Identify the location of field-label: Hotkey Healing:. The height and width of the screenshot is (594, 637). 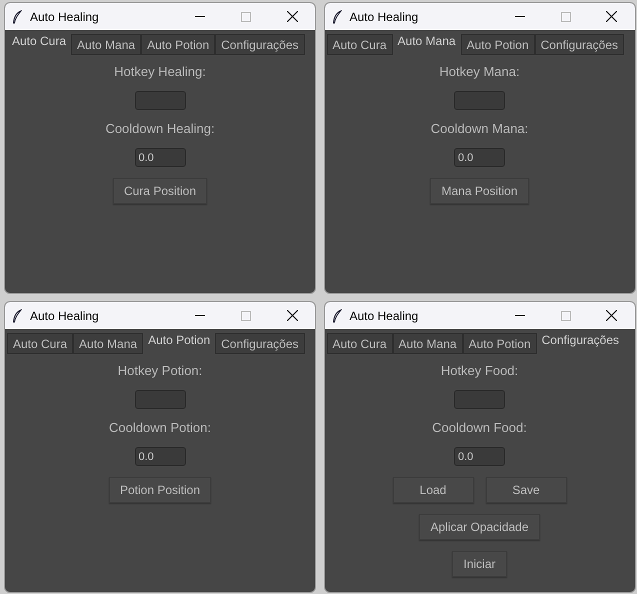
(160, 72).